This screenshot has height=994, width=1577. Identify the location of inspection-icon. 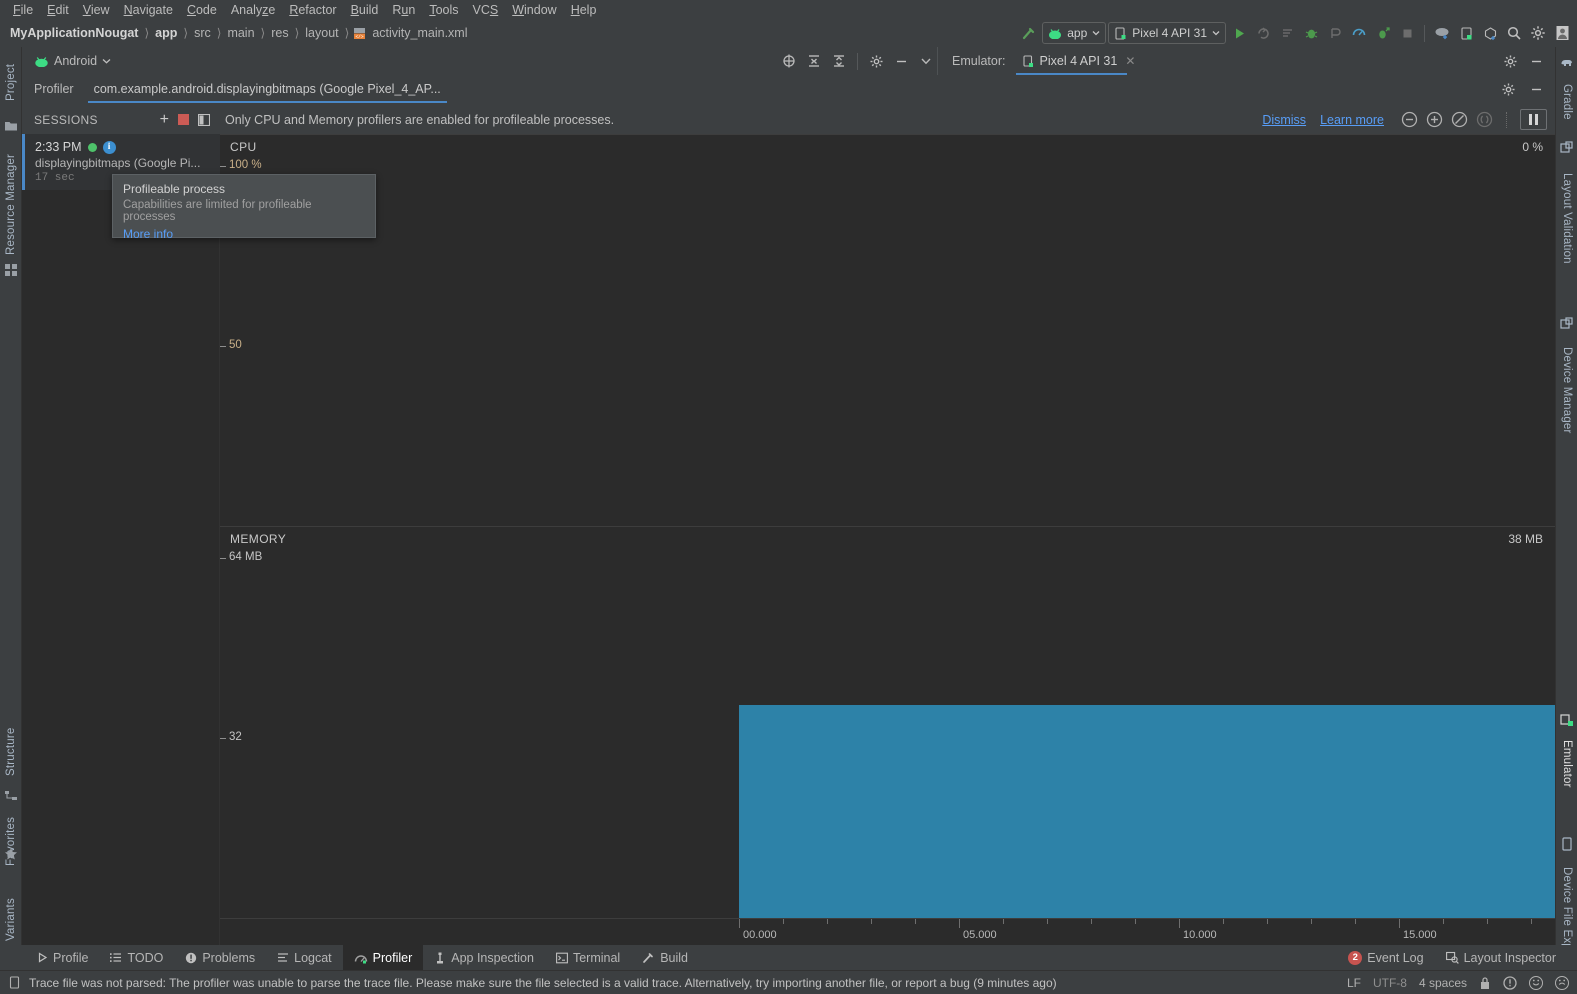
(1510, 982).